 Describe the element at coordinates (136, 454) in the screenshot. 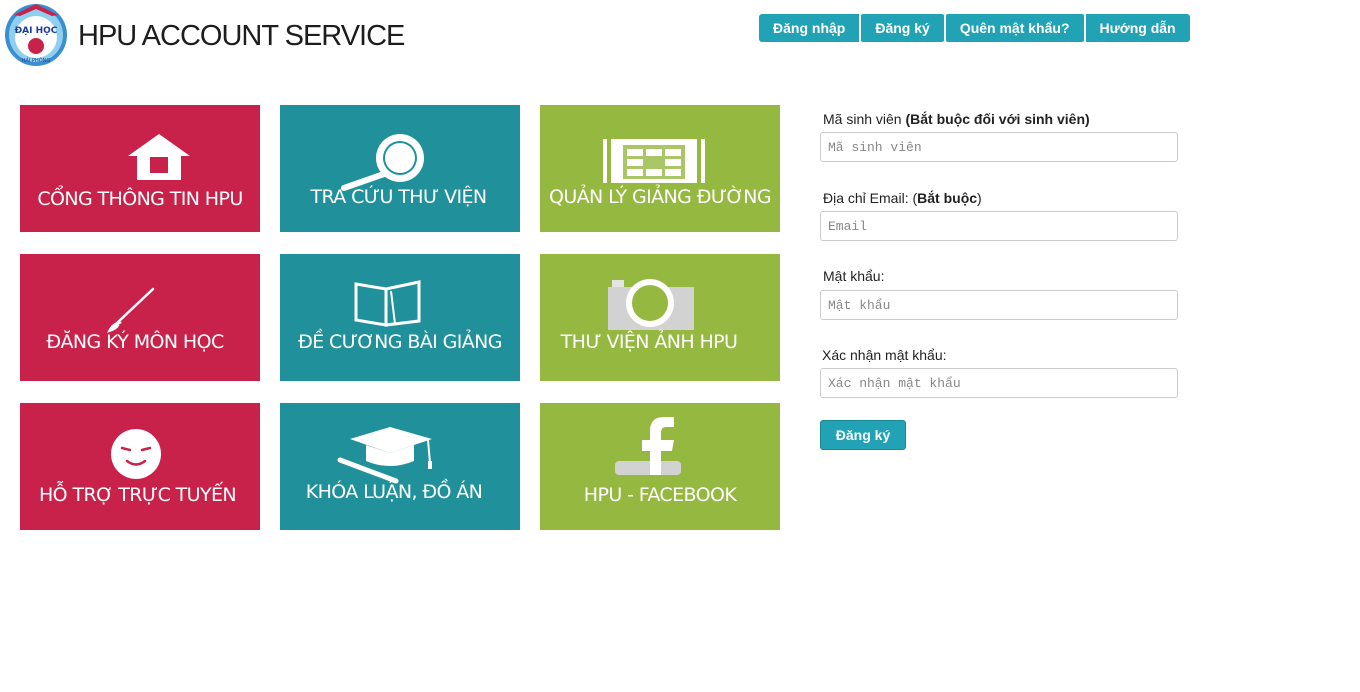

I see `smiley-icon` at that location.